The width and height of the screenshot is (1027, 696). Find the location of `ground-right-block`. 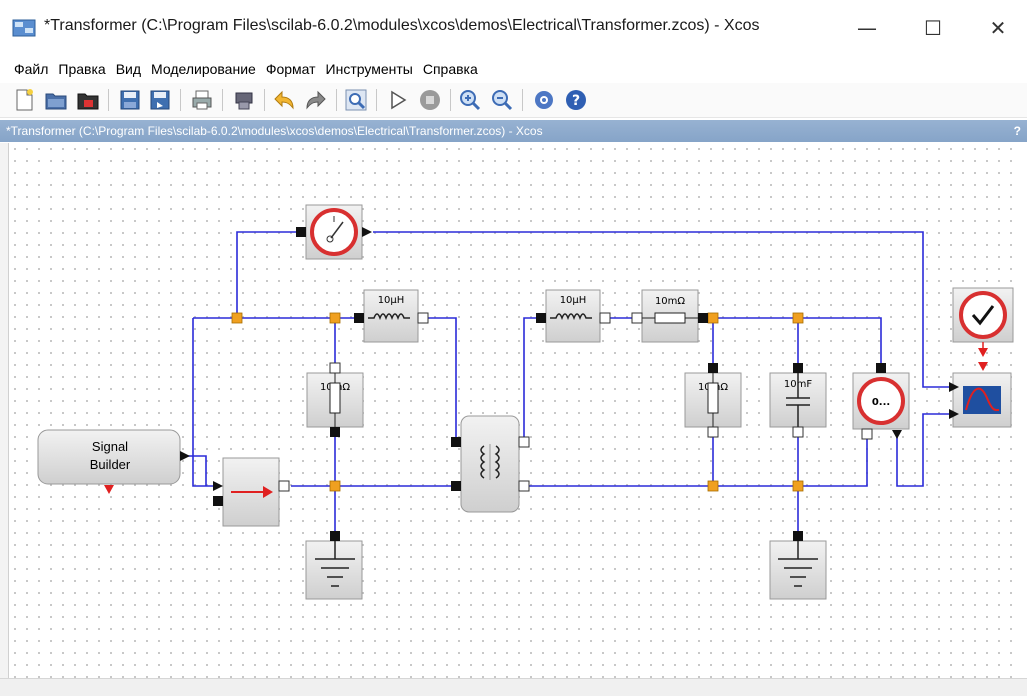

ground-right-block is located at coordinates (798, 565).